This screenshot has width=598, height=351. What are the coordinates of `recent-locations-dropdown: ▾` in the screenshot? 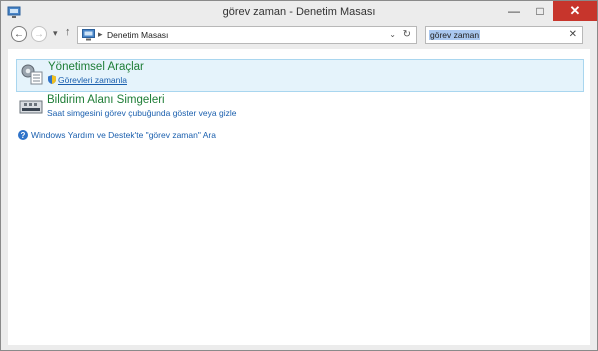 It's located at (55, 33).